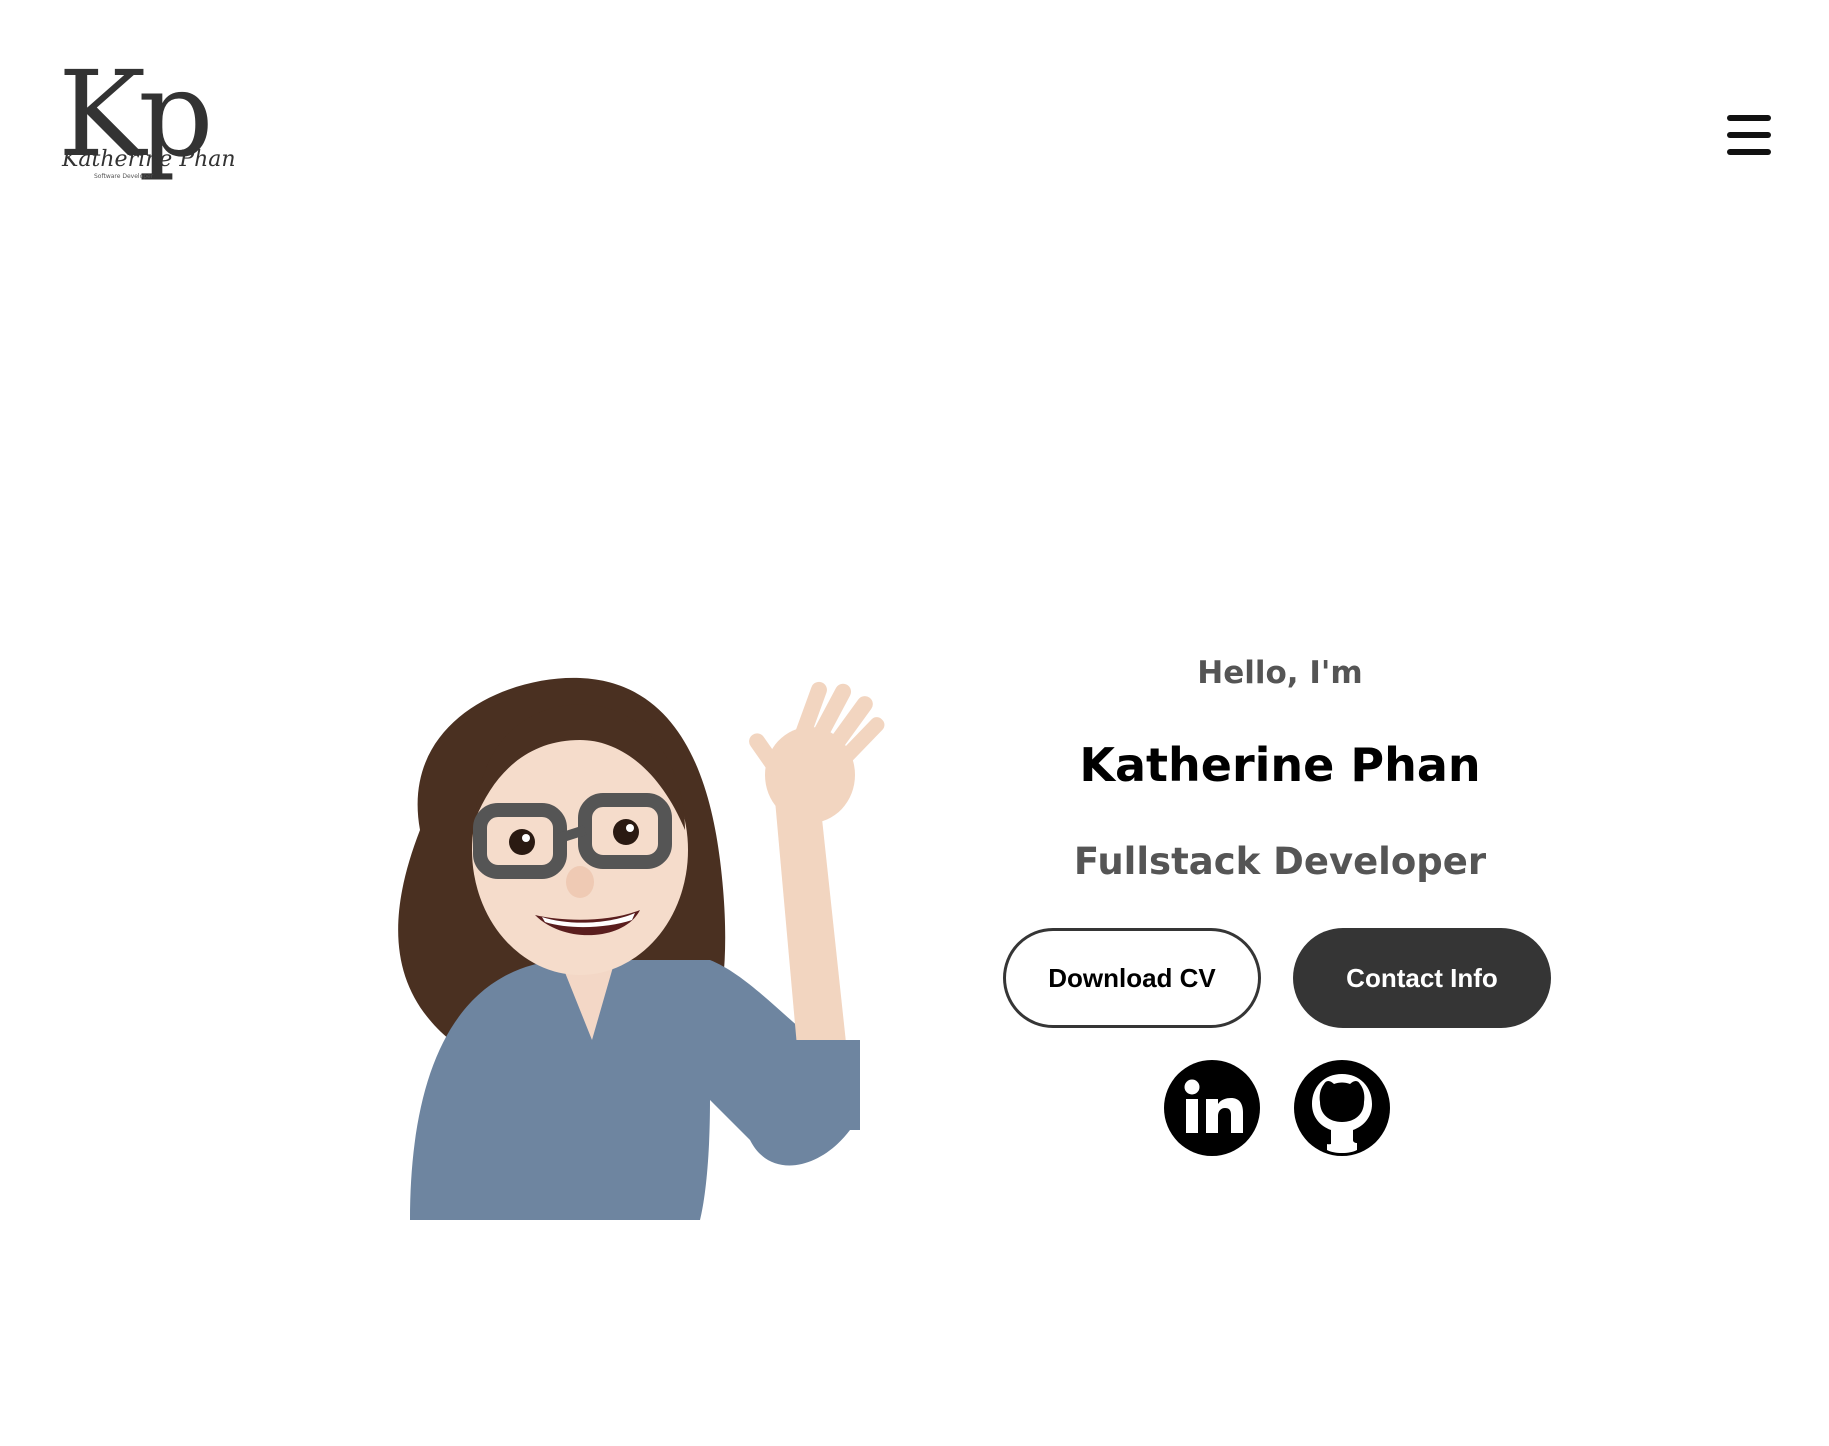 The width and height of the screenshot is (1829, 1446). Describe the element at coordinates (1280, 673) in the screenshot. I see `greeting-text: Hello, I'm` at that location.